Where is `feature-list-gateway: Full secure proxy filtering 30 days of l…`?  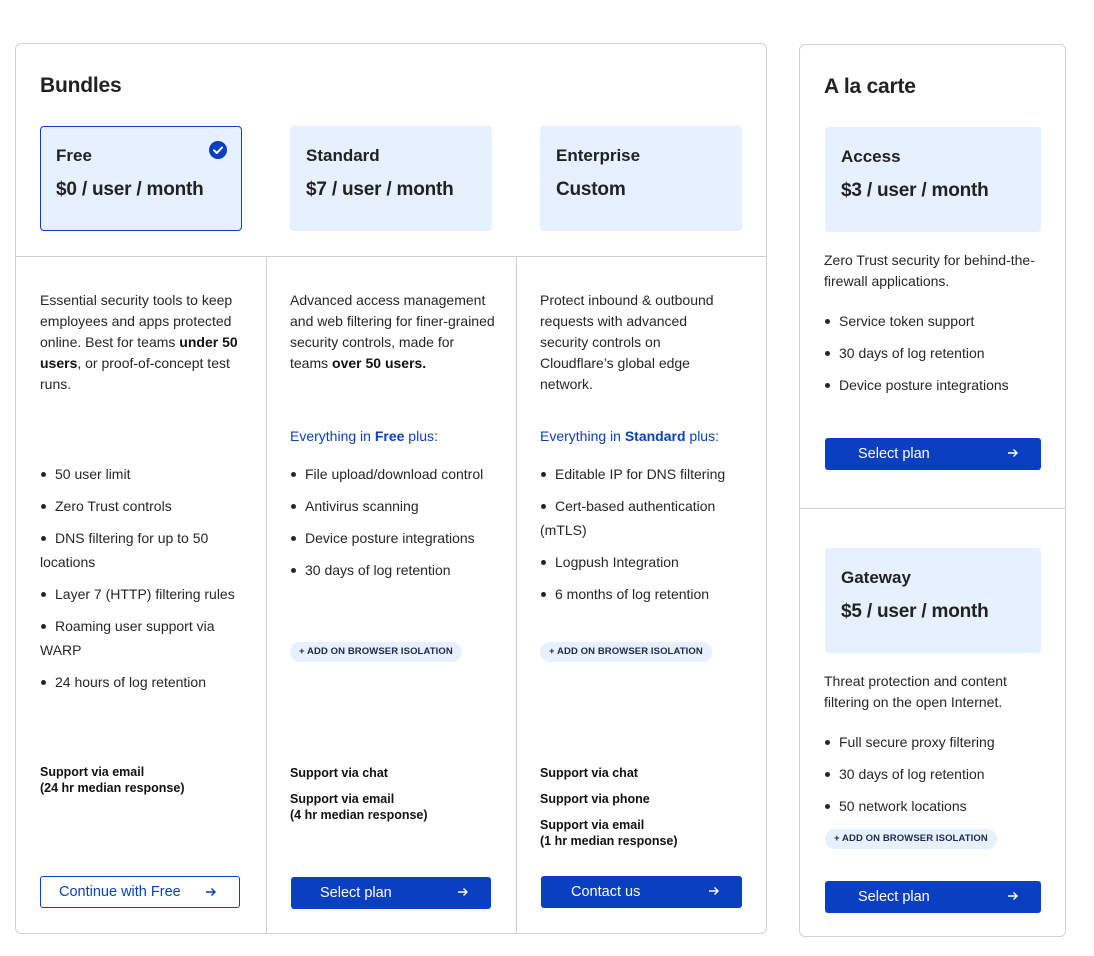
feature-list-gateway: Full secure proxy filtering 30 days of l… is located at coordinates (934, 778).